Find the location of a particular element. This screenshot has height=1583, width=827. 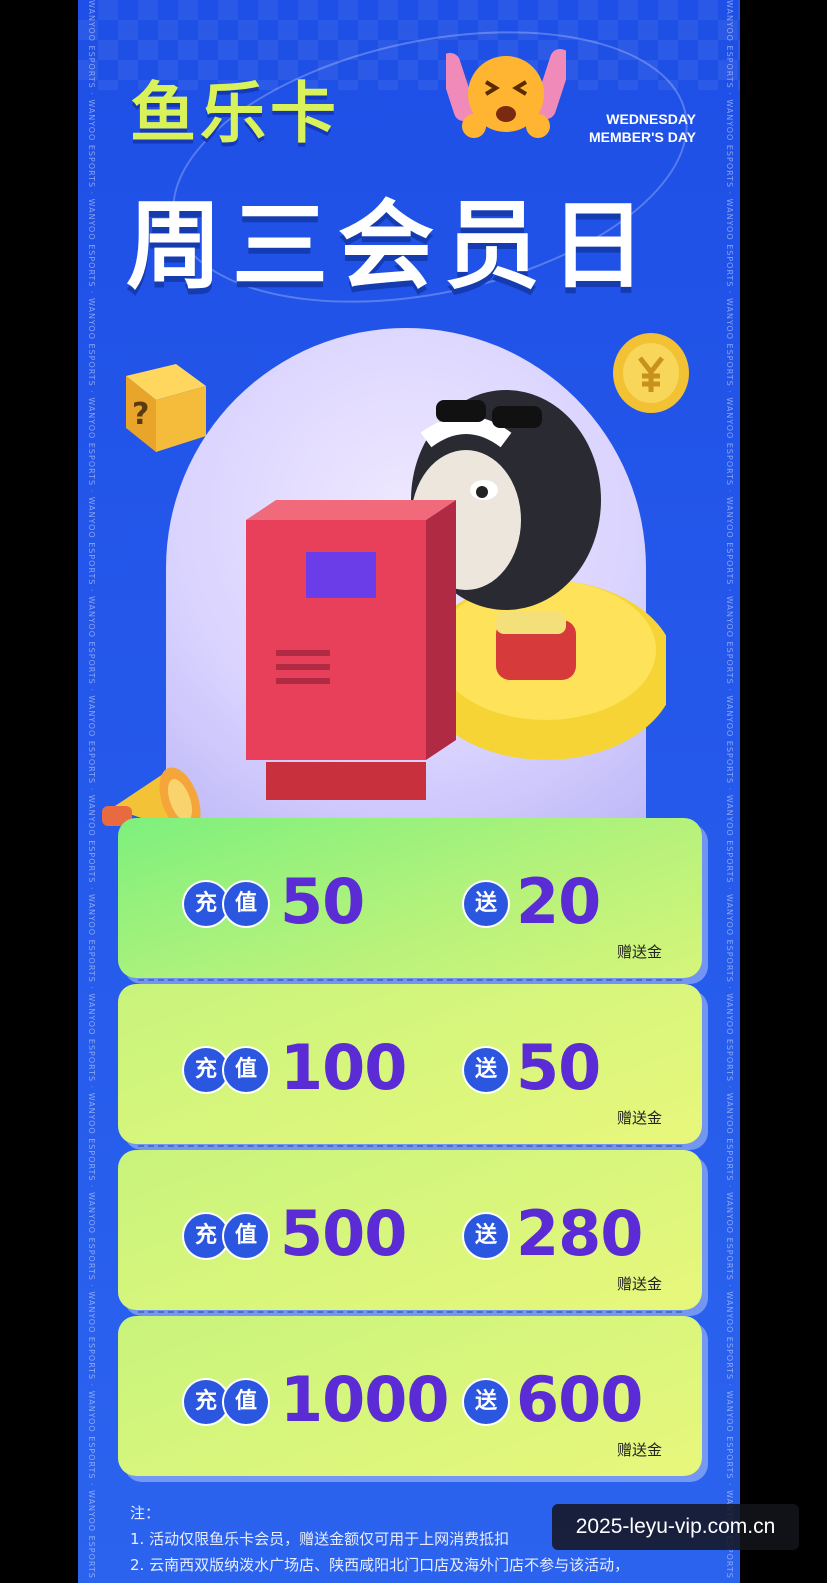

excited-emoji-icon is located at coordinates (506, 93).